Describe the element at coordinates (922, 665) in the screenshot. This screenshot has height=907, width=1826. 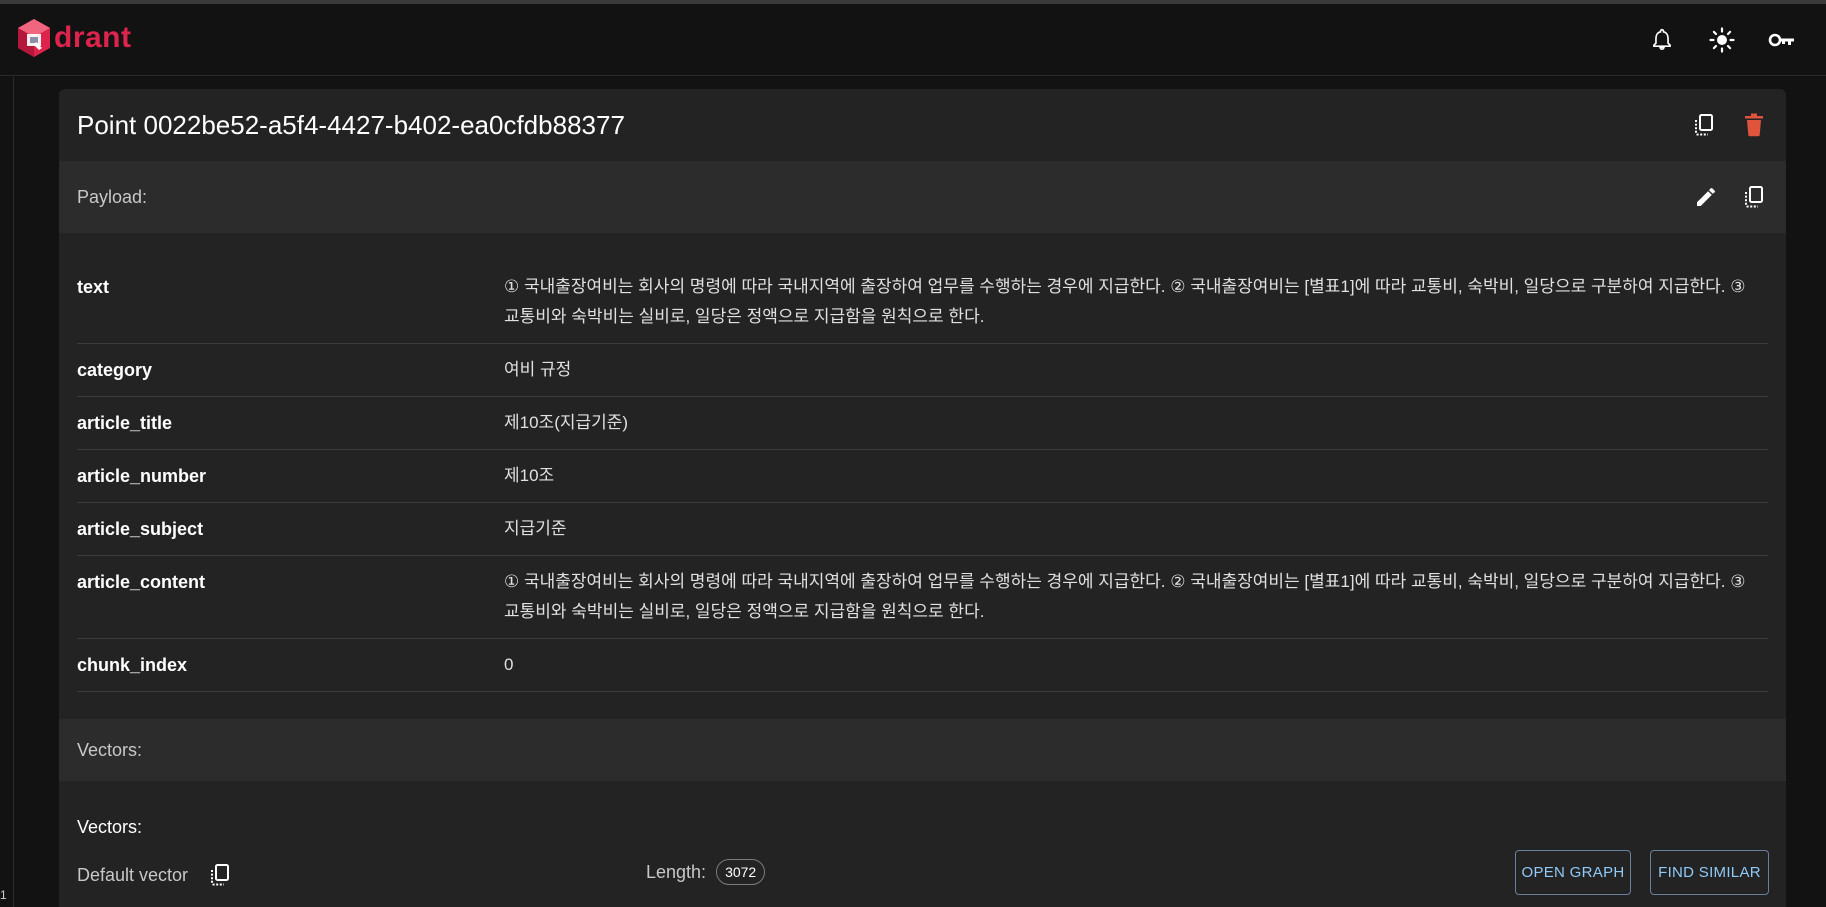
I see `payload-row: chunk_index 0` at that location.